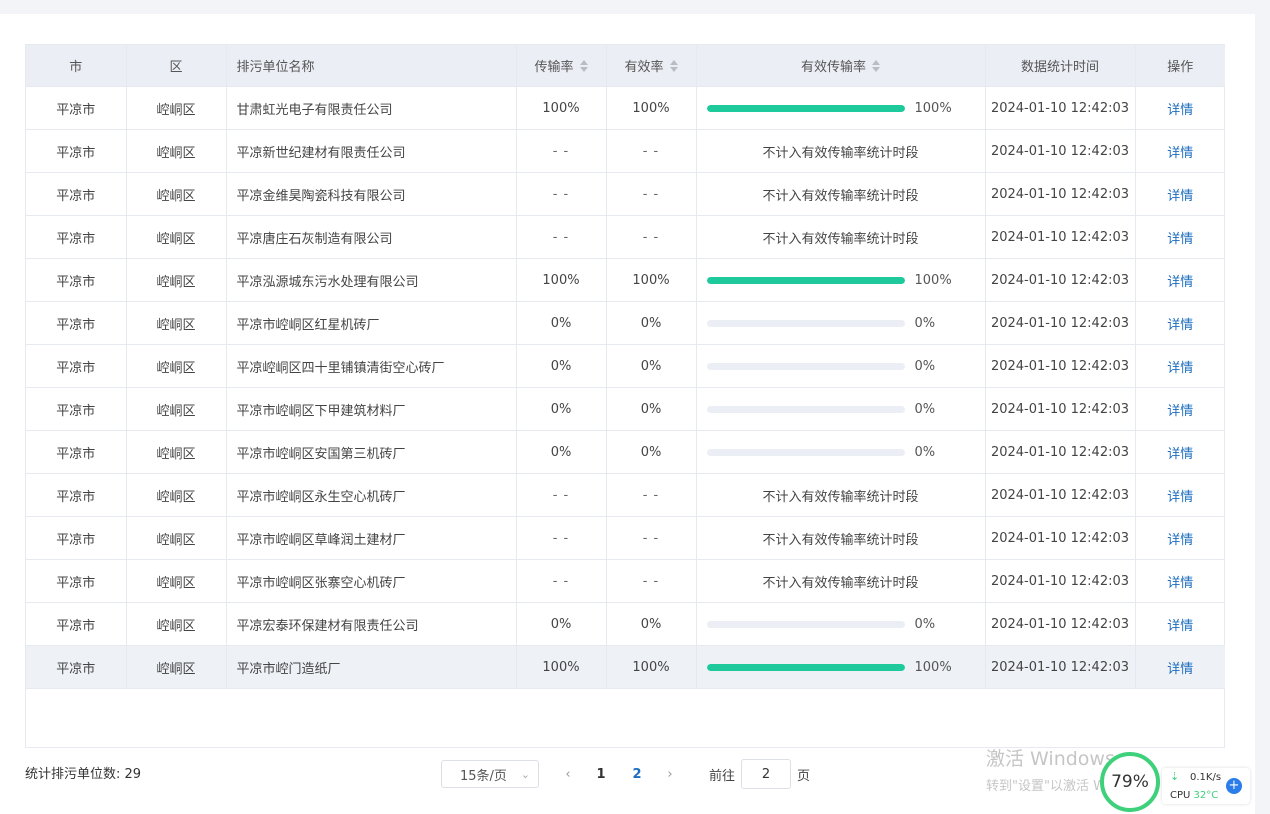 Image resolution: width=1270 pixels, height=814 pixels. What do you see at coordinates (371, 581) in the screenshot?
I see `cell-unit-name: 平凉市崆峒区张寨空心机砖厂` at bounding box center [371, 581].